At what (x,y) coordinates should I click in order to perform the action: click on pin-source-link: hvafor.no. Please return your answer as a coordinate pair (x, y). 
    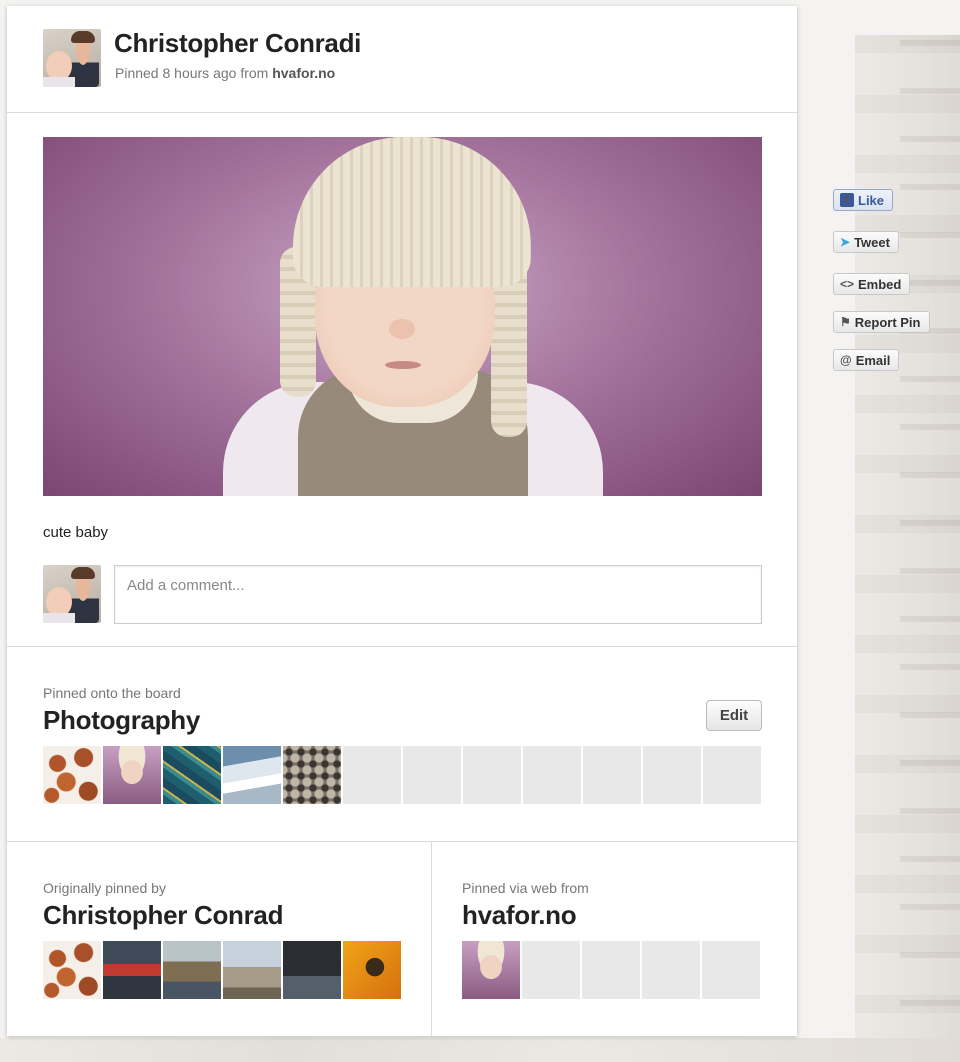
    Looking at the image, I should click on (303, 73).